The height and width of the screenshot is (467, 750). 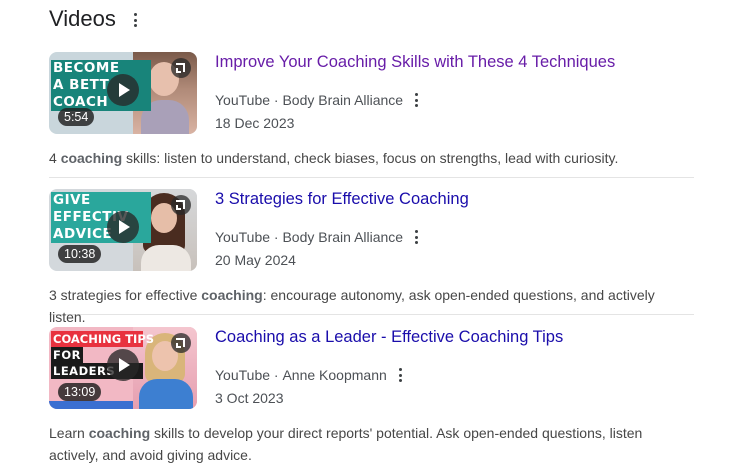 I want to click on video-thumbnail: GIVE EFFECTIV ADVICE 10:38, so click(x=123, y=230).